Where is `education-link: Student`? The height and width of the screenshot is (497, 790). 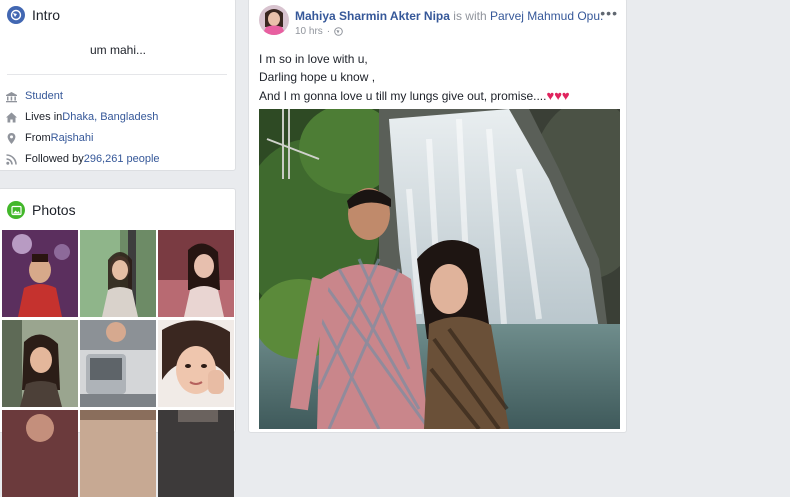 education-link: Student is located at coordinates (44, 96).